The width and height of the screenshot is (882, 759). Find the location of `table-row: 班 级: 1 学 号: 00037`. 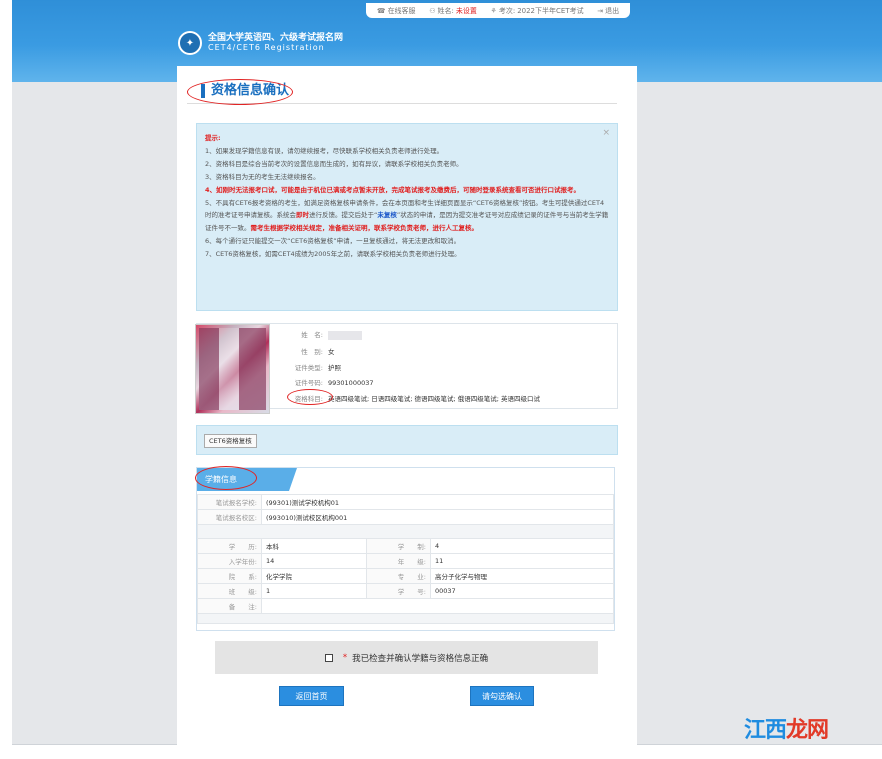

table-row: 班 级: 1 学 号: 00037 is located at coordinates (405, 591).